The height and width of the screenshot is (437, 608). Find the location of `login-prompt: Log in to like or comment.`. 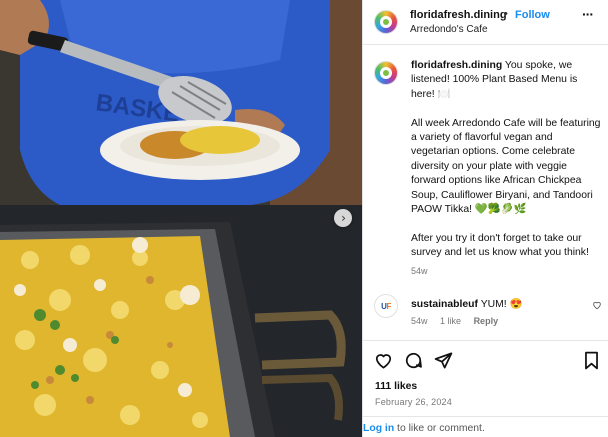

login-prompt: Log in to like or comment. is located at coordinates (424, 428).